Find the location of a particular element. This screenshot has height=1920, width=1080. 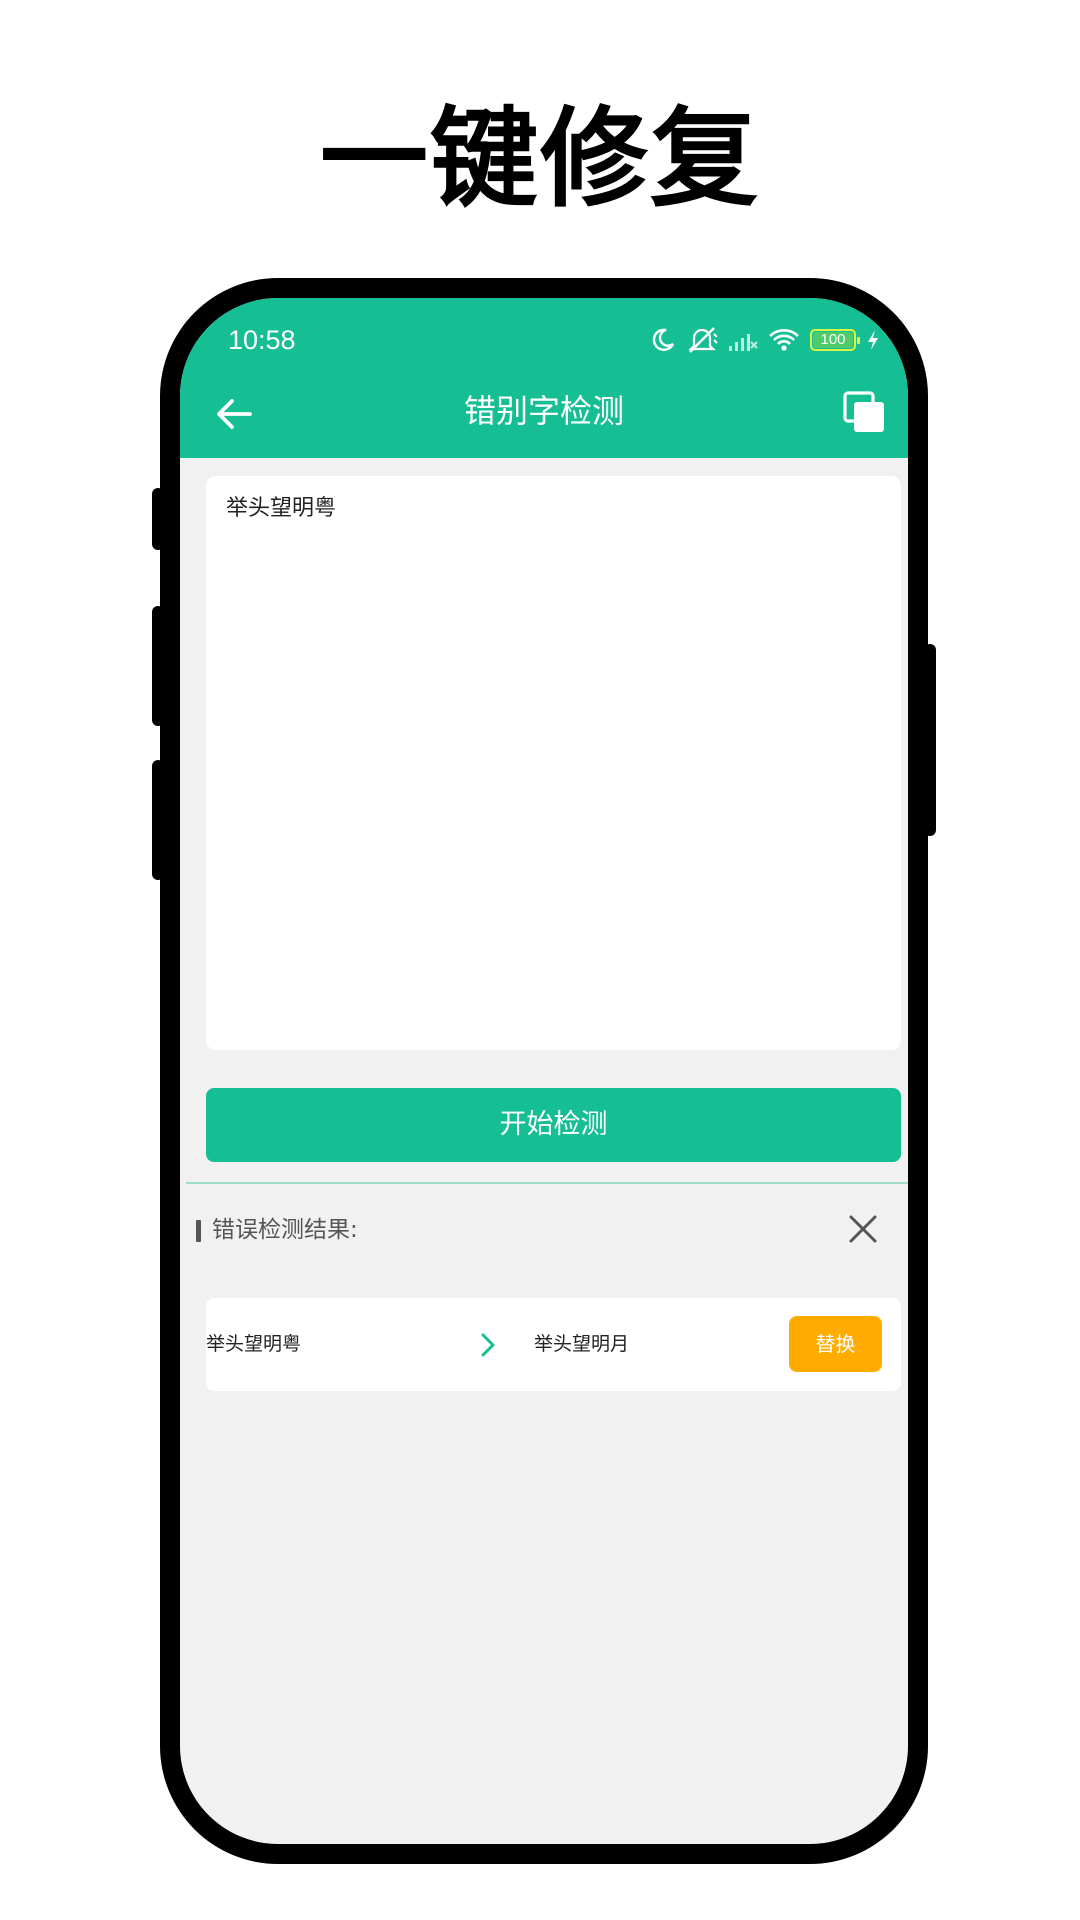

signal-icon is located at coordinates (743, 342).